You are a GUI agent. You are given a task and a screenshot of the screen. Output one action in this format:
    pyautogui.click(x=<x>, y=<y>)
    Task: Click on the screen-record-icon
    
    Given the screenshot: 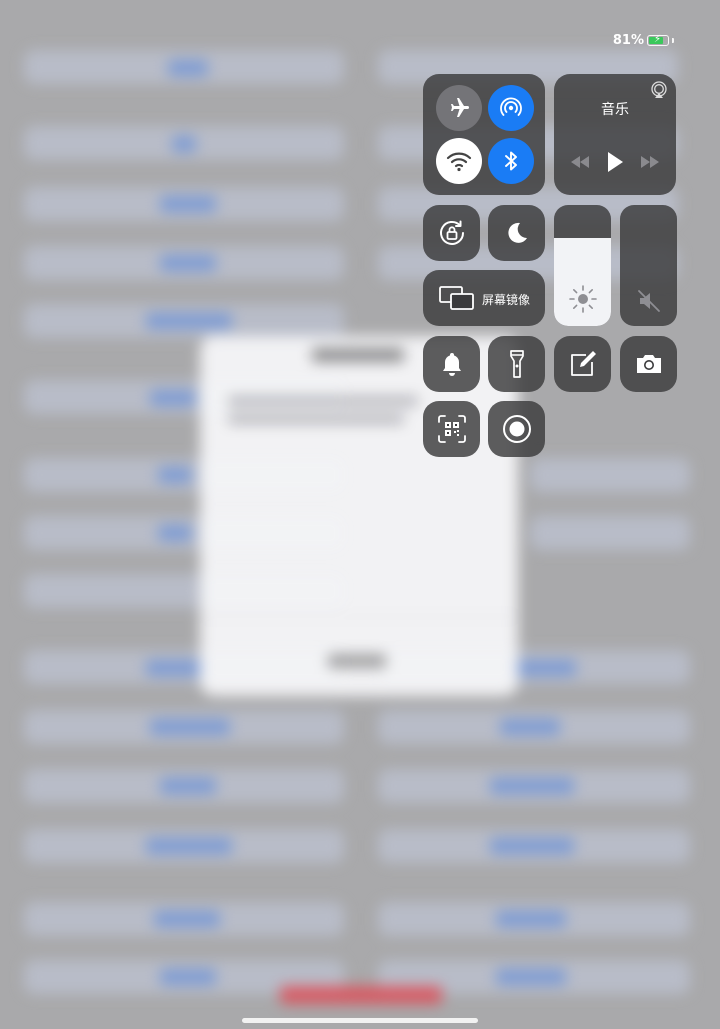 What is the action you would take?
    pyautogui.click(x=516, y=429)
    